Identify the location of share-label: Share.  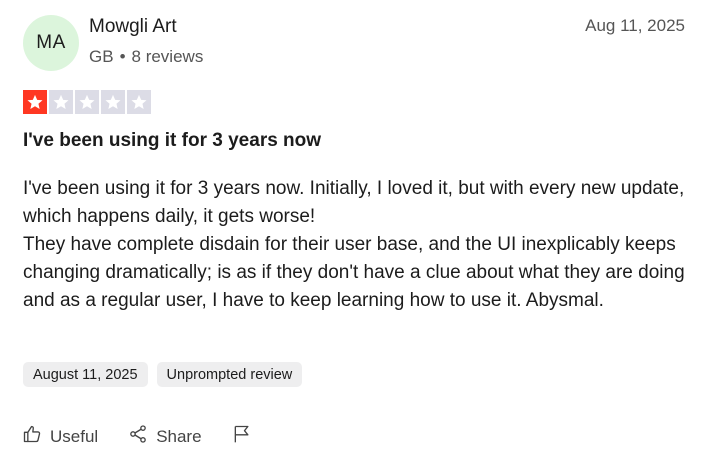
(179, 436).